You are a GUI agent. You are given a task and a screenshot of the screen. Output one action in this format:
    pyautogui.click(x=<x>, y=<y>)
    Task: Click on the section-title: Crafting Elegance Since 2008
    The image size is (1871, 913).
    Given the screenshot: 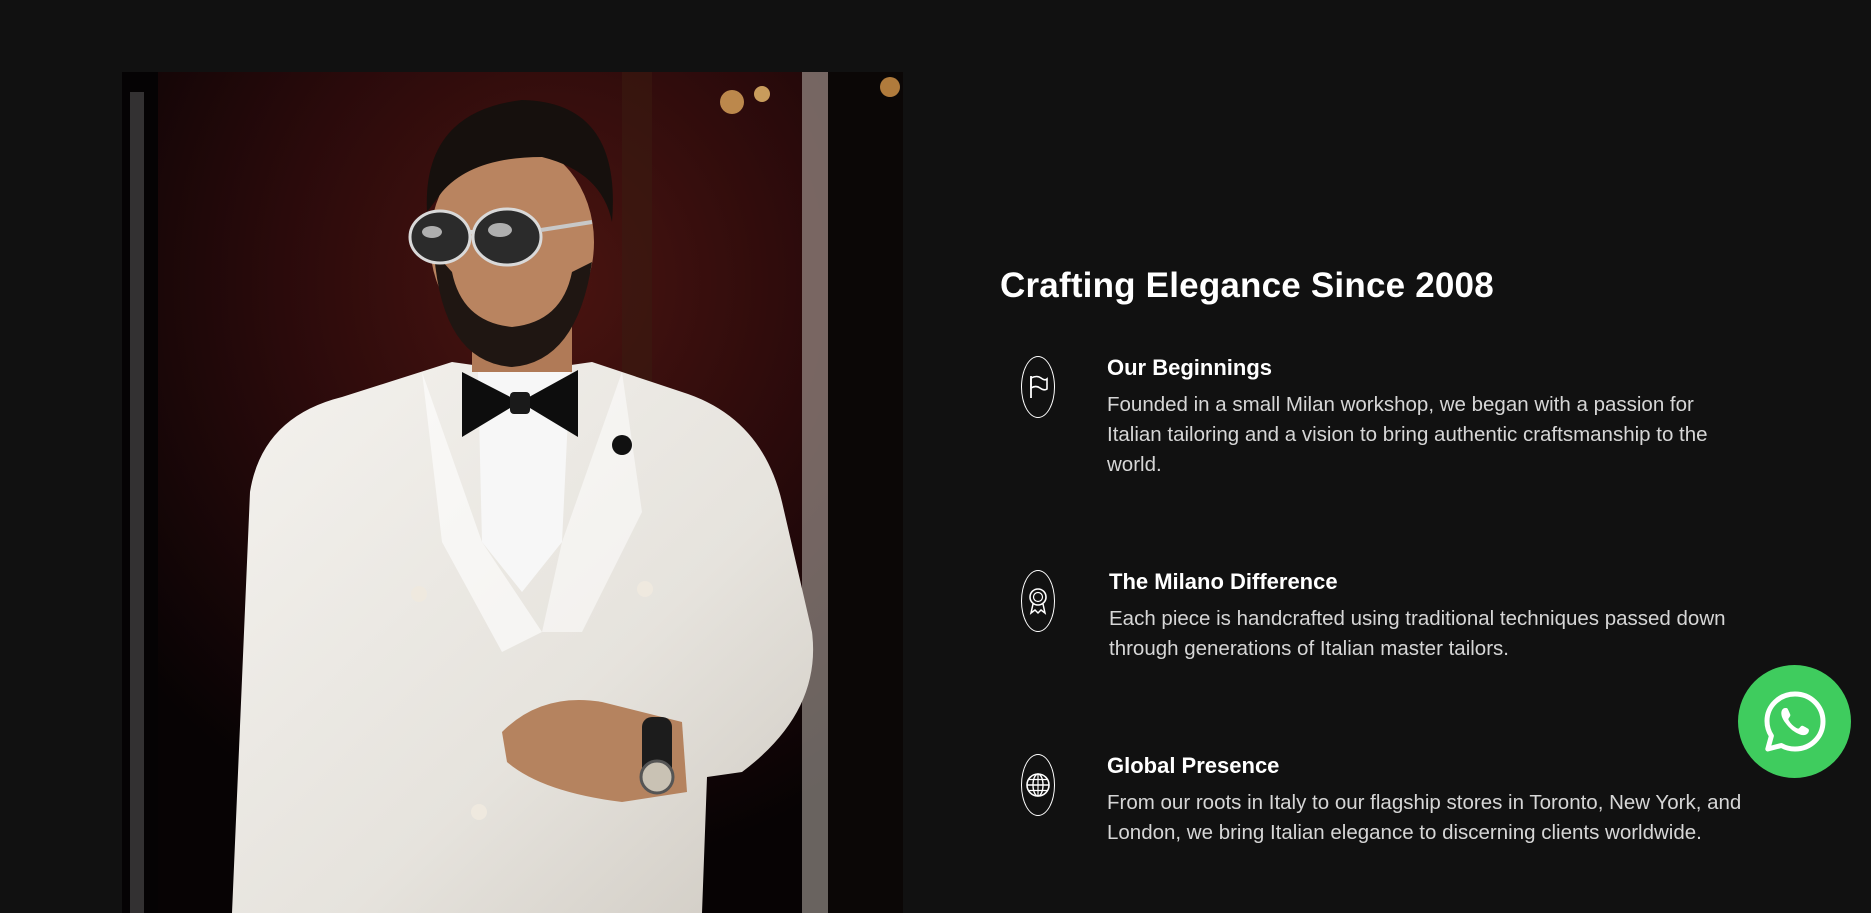 What is the action you would take?
    pyautogui.click(x=1247, y=285)
    